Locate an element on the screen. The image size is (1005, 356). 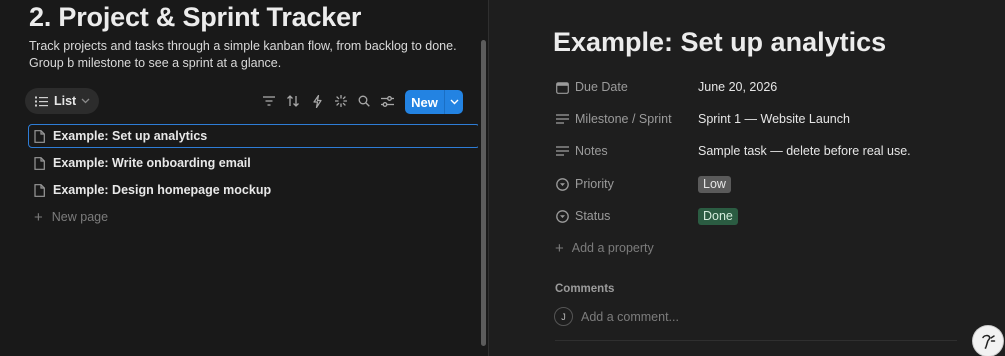
list-view-icon is located at coordinates (41, 101).